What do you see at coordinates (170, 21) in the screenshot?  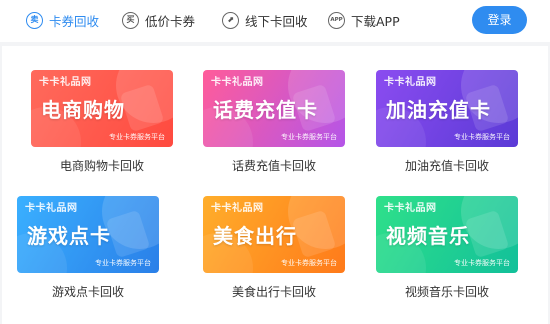 I see `nav-item-label: 低价卡券` at bounding box center [170, 21].